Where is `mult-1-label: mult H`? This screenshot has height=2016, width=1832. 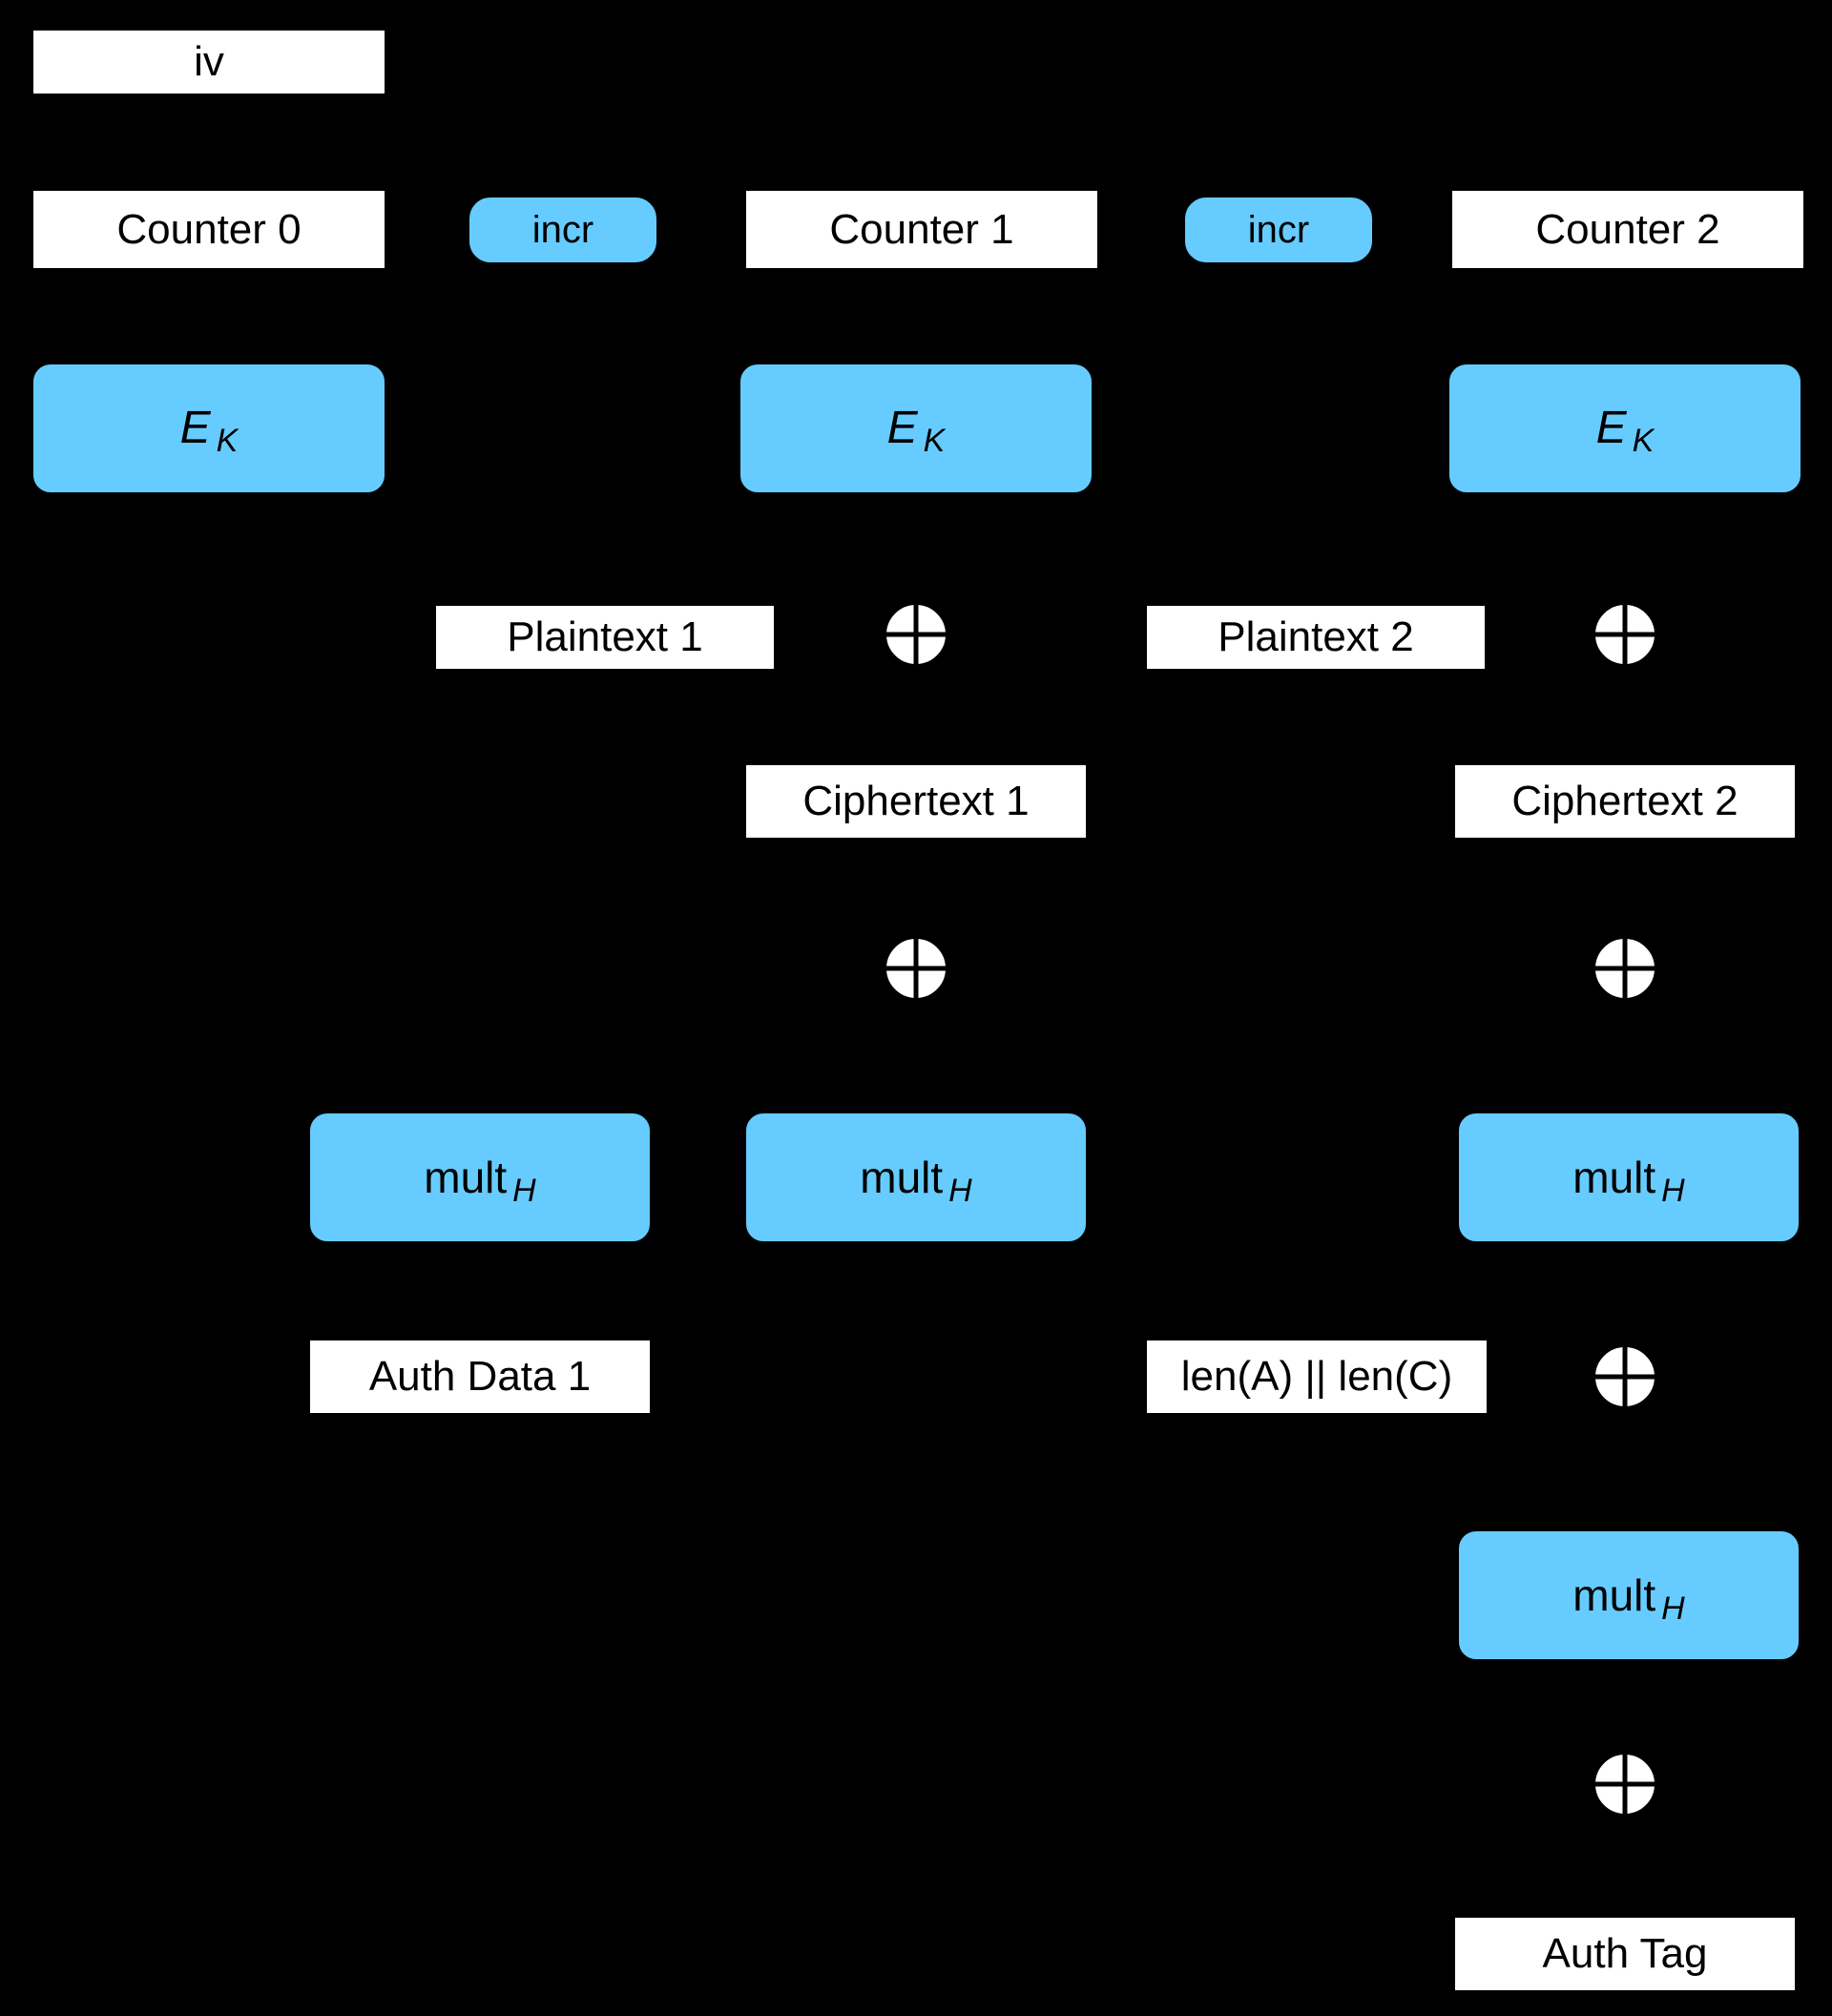
mult-1-label: mult H is located at coordinates (916, 1179).